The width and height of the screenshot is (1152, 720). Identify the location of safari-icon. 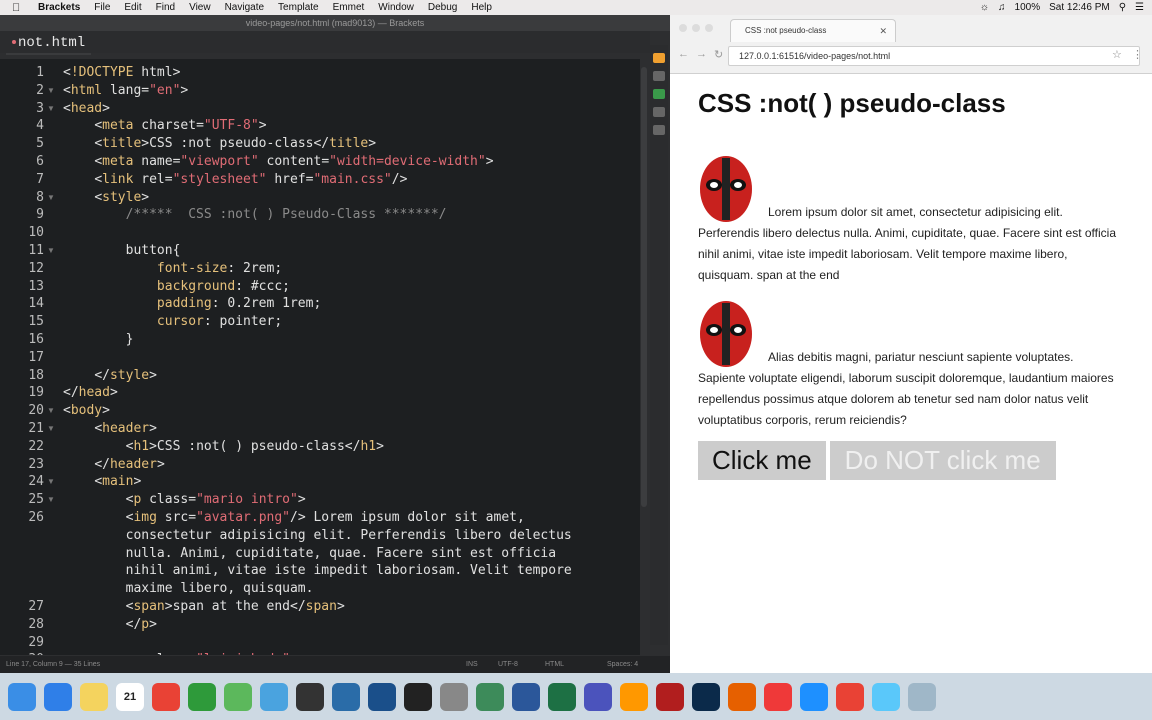
(814, 696).